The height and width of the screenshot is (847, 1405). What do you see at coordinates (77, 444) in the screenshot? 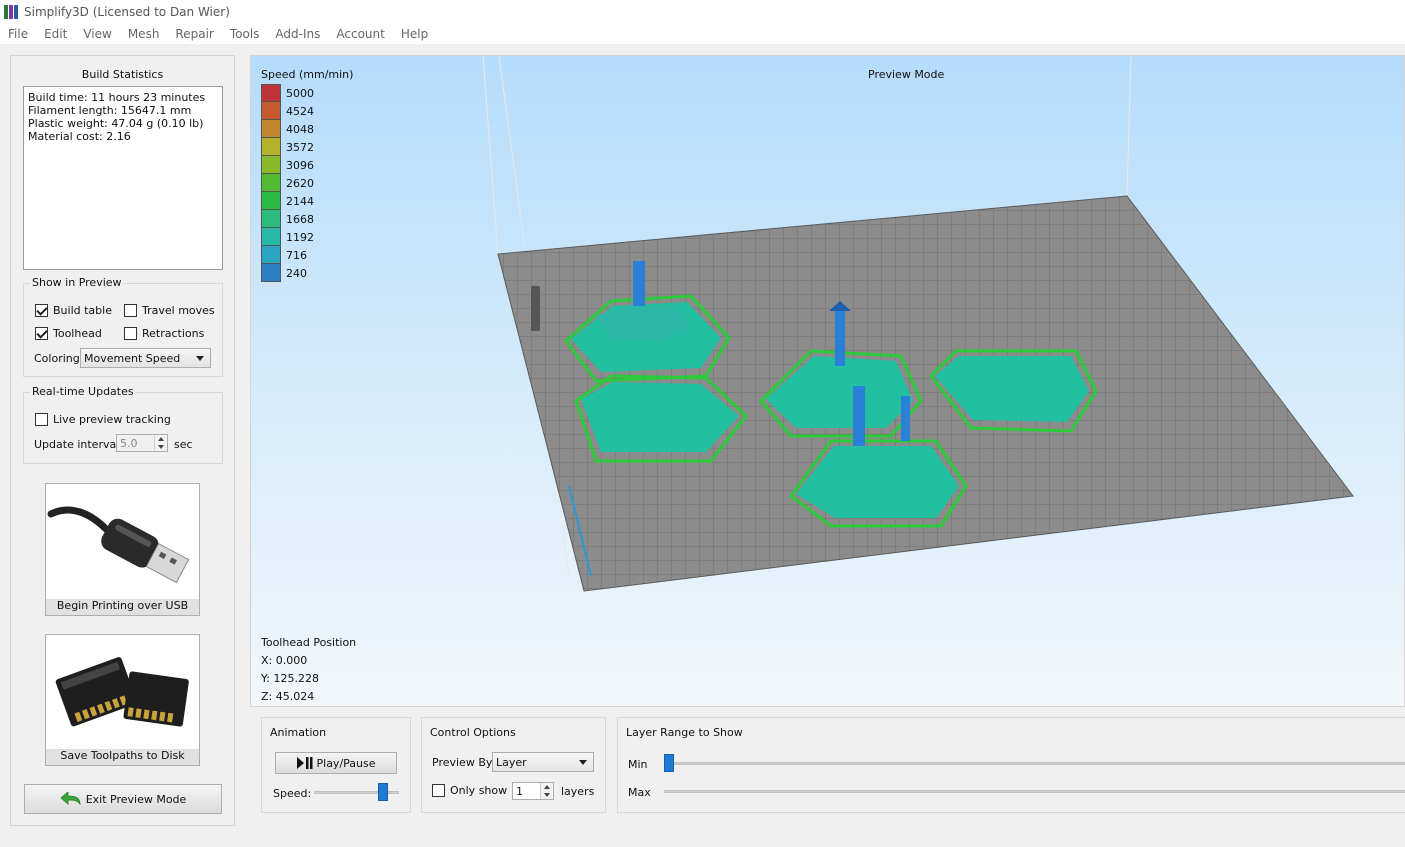
I see `update-interval-label: Update interval` at bounding box center [77, 444].